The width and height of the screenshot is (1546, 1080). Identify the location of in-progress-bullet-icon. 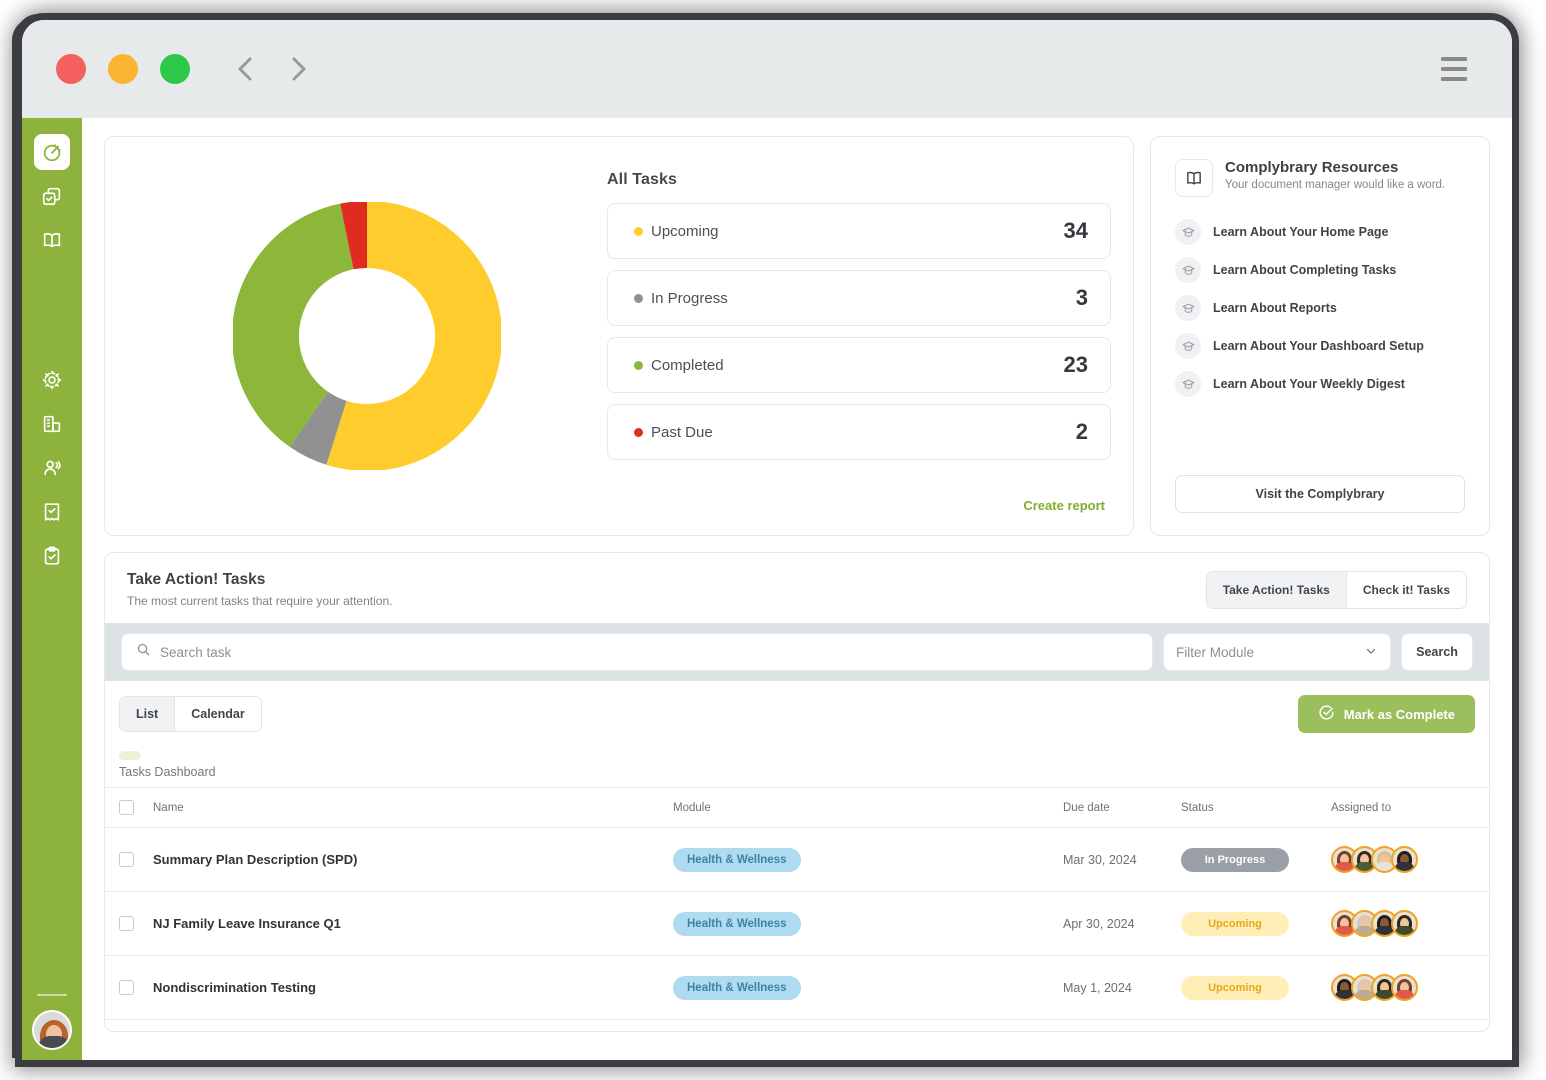
(638, 298).